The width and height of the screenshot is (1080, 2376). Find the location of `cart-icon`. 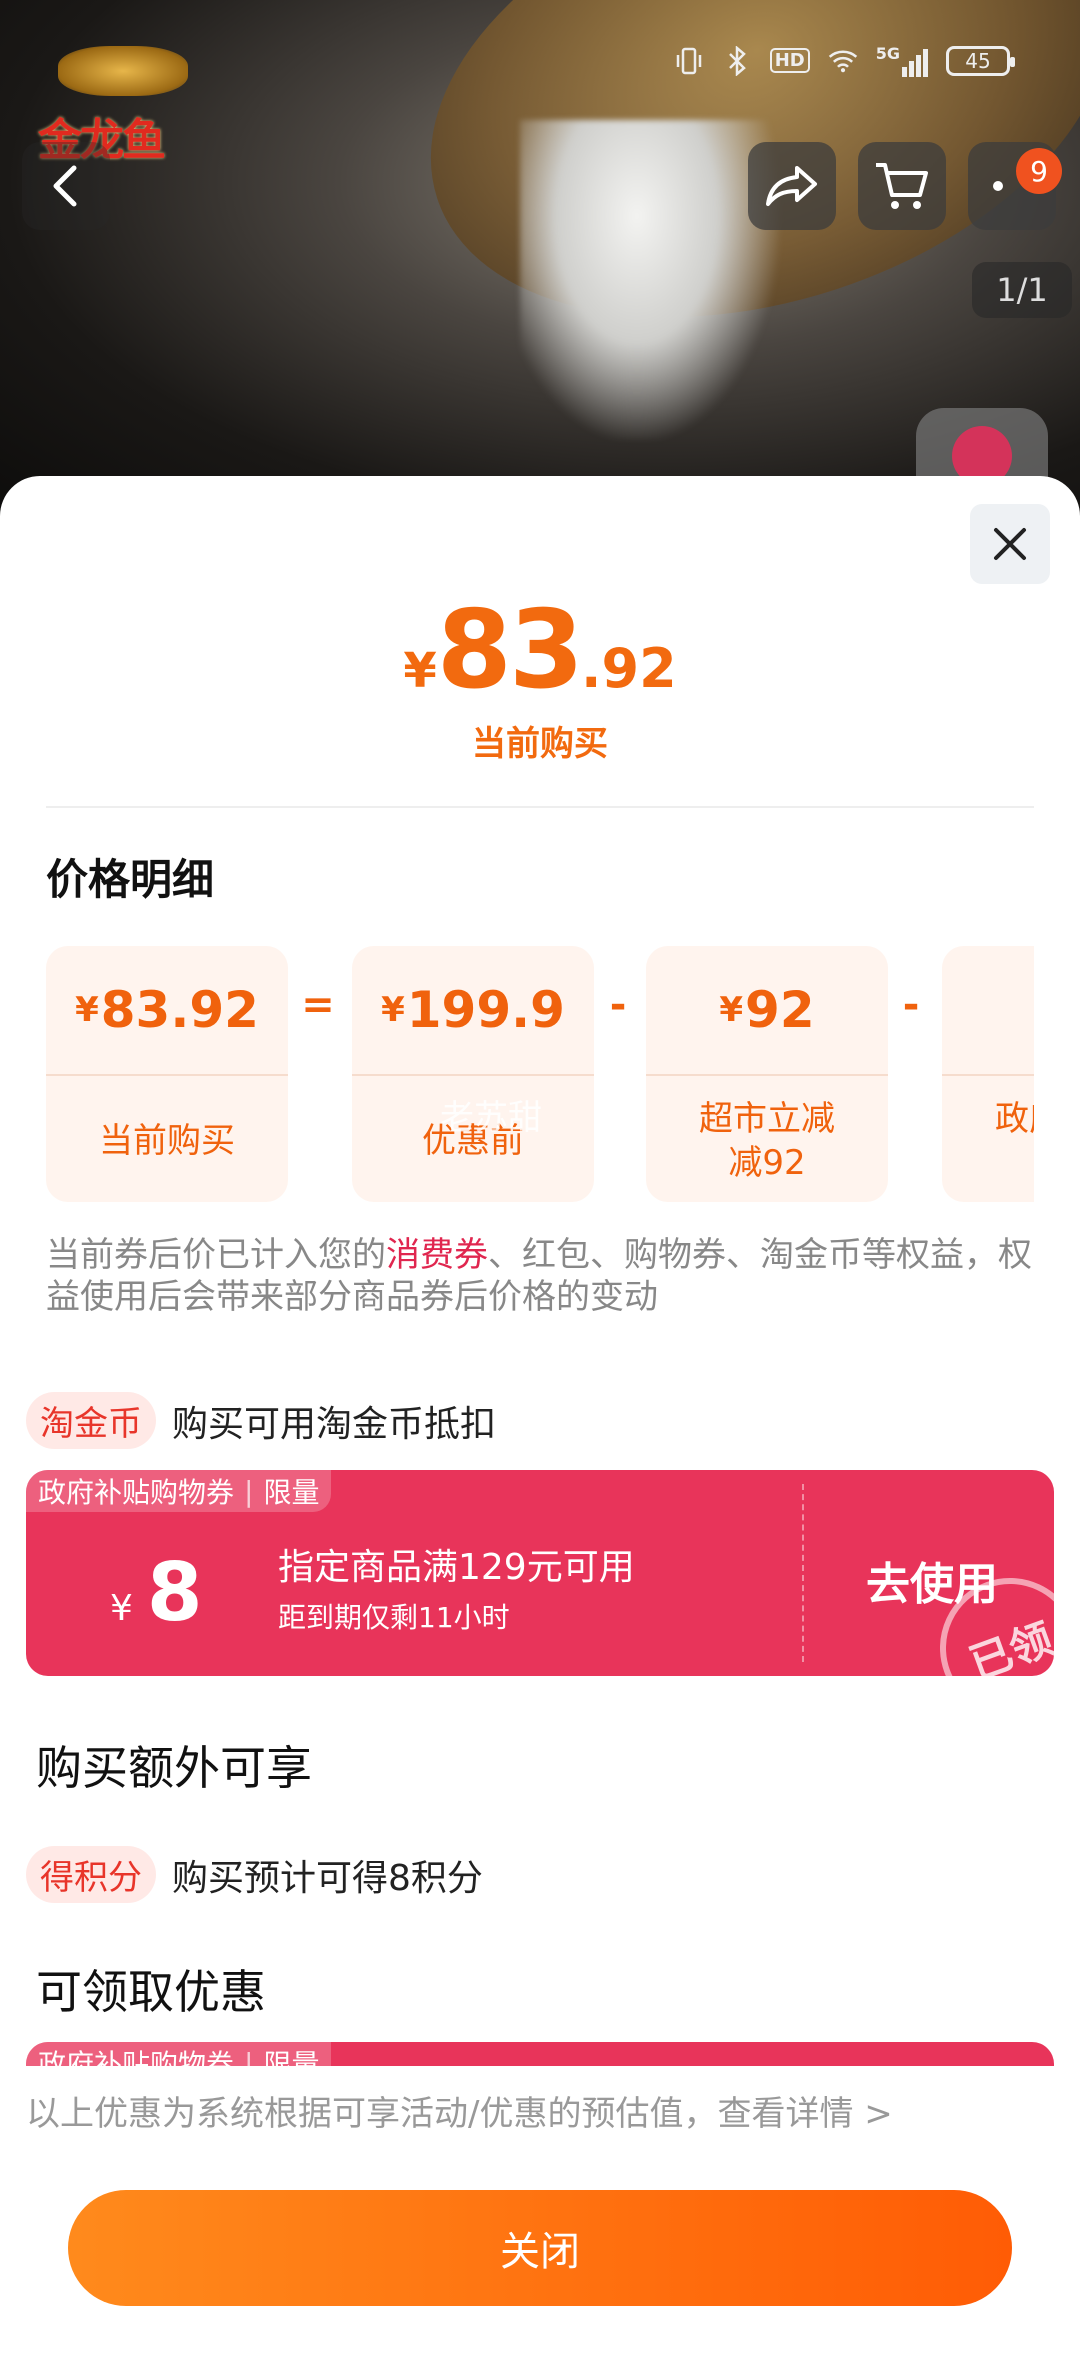

cart-icon is located at coordinates (902, 186).